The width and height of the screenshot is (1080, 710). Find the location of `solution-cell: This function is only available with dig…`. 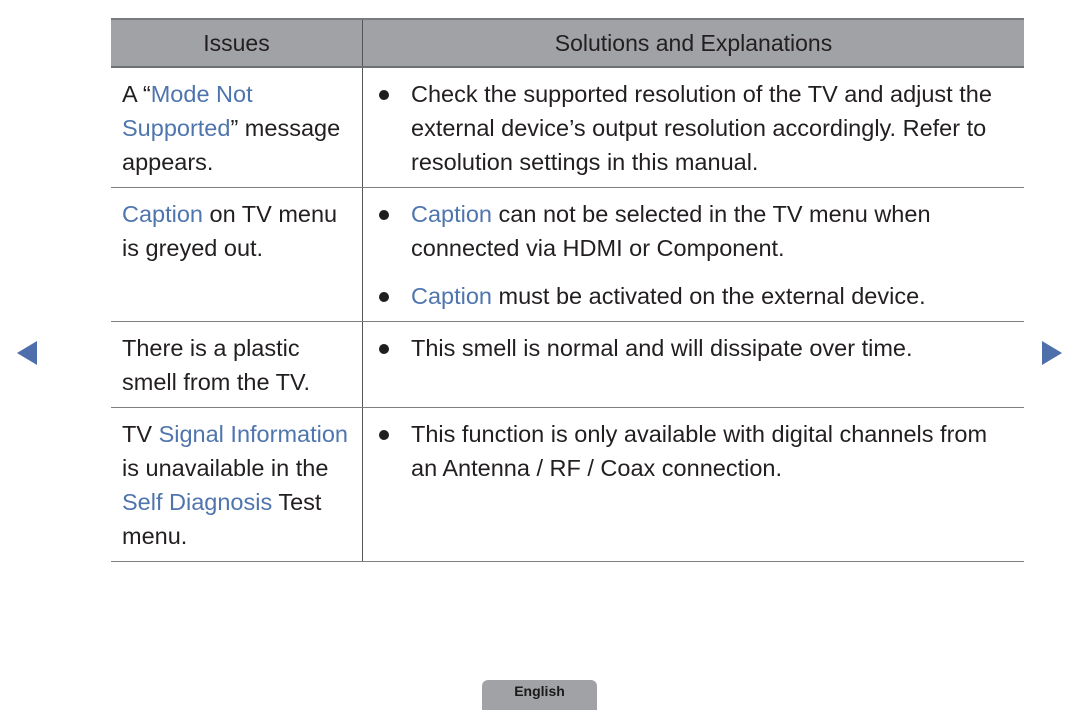

solution-cell: This function is only available with dig… is located at coordinates (693, 484).